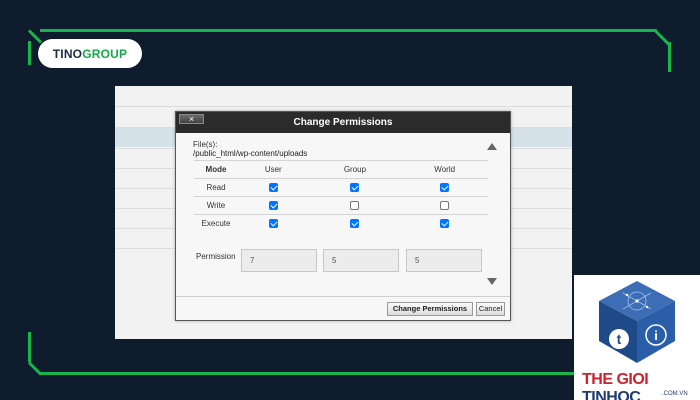 The width and height of the screenshot is (700, 400). I want to click on dialog-title: Change Permissions, so click(343, 122).